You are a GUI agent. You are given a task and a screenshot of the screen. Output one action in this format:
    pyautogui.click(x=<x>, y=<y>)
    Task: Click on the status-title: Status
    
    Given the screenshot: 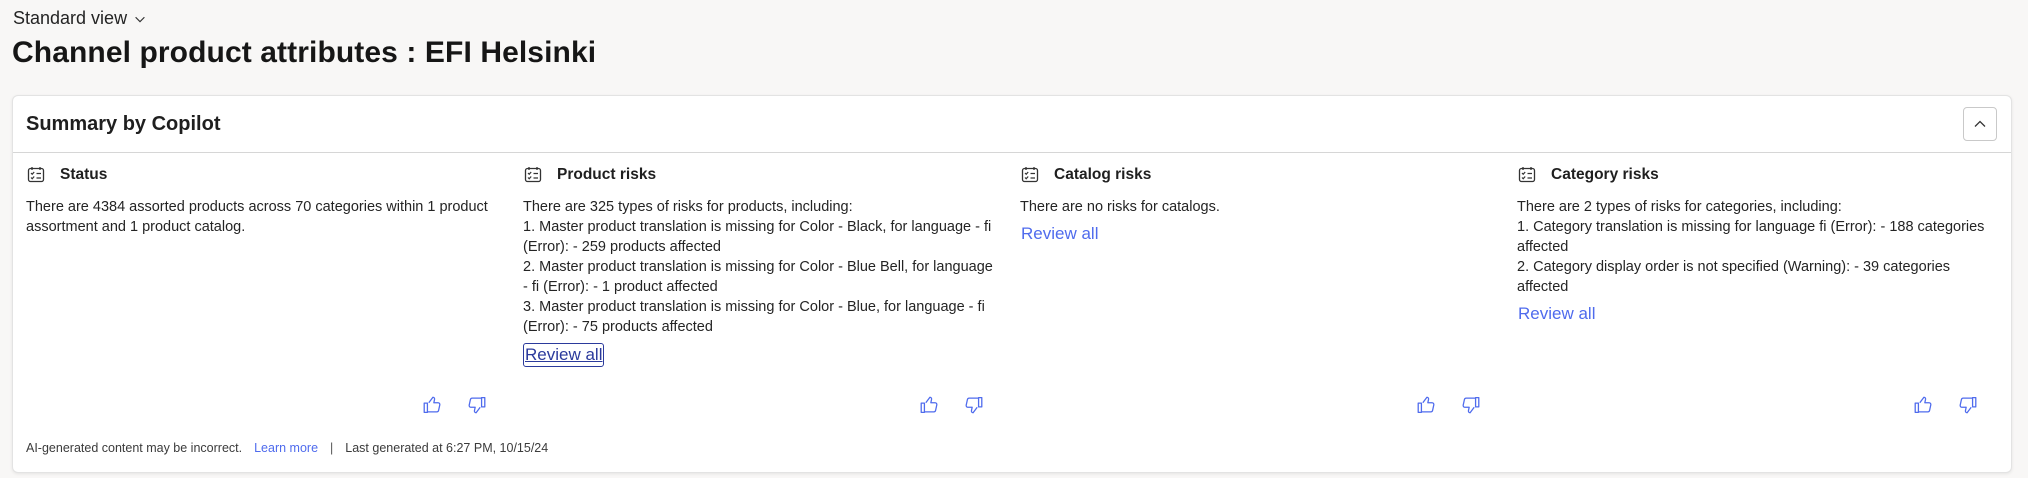 What is the action you would take?
    pyautogui.click(x=84, y=174)
    